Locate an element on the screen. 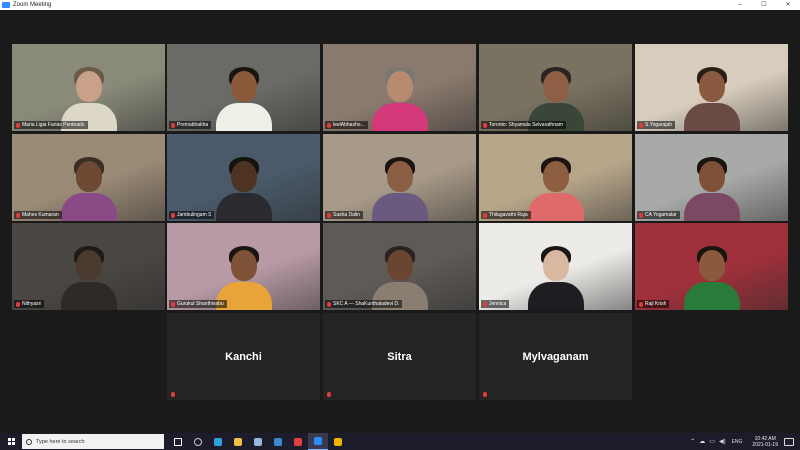 This screenshot has height=450, width=800. participant-name: Mylvaganam is located at coordinates (555, 356).